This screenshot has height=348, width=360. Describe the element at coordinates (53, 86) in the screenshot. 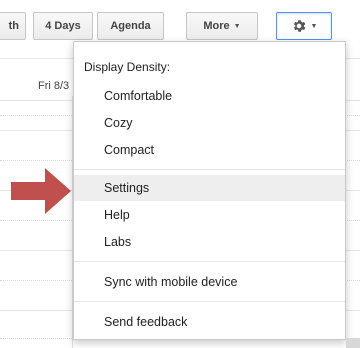

I see `day-header: Fri 8/3` at that location.